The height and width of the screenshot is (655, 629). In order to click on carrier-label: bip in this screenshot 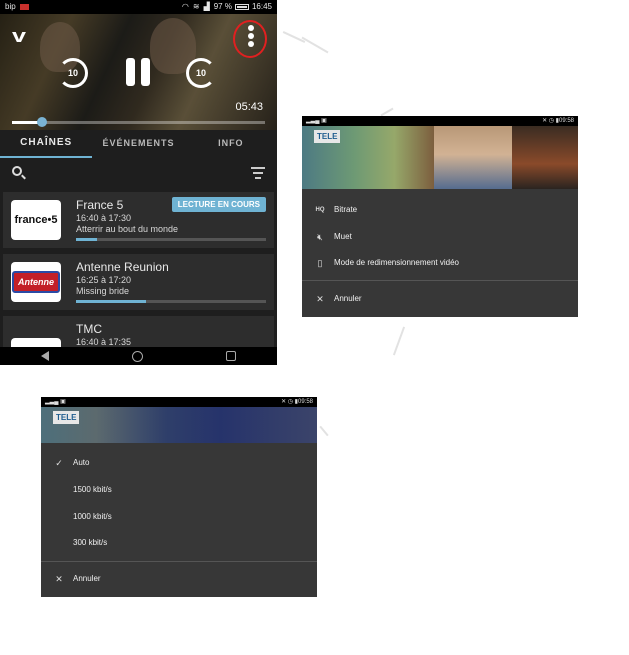, I will do `click(10, 6)`.